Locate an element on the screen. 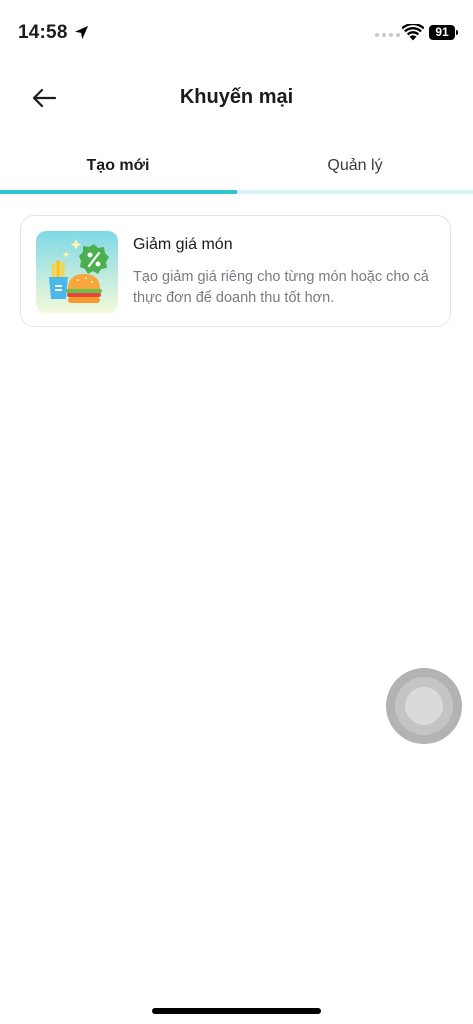 The height and width of the screenshot is (1024, 473). tab-manage: Quản lý is located at coordinates (355, 166).